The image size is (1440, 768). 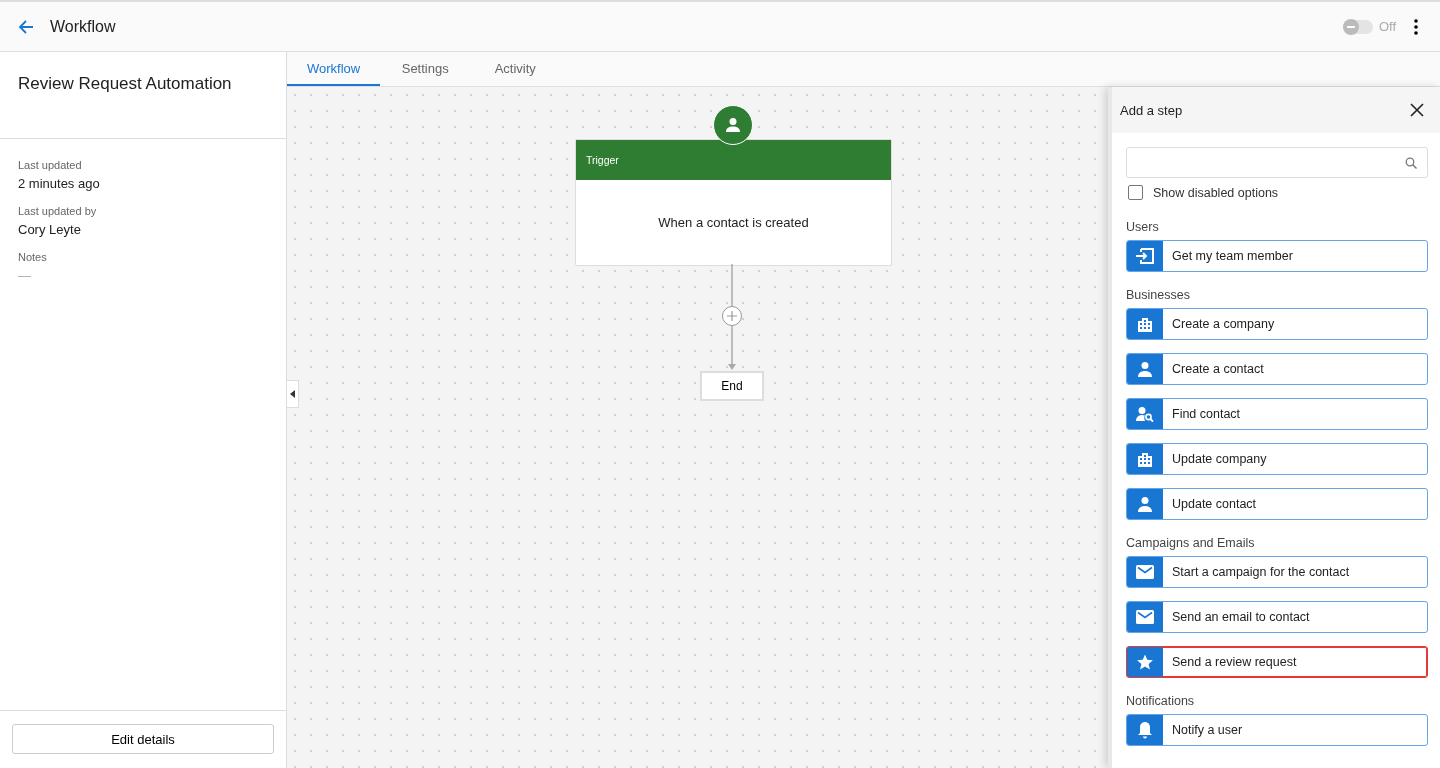 I want to click on plus-icon, so click(x=732, y=316).